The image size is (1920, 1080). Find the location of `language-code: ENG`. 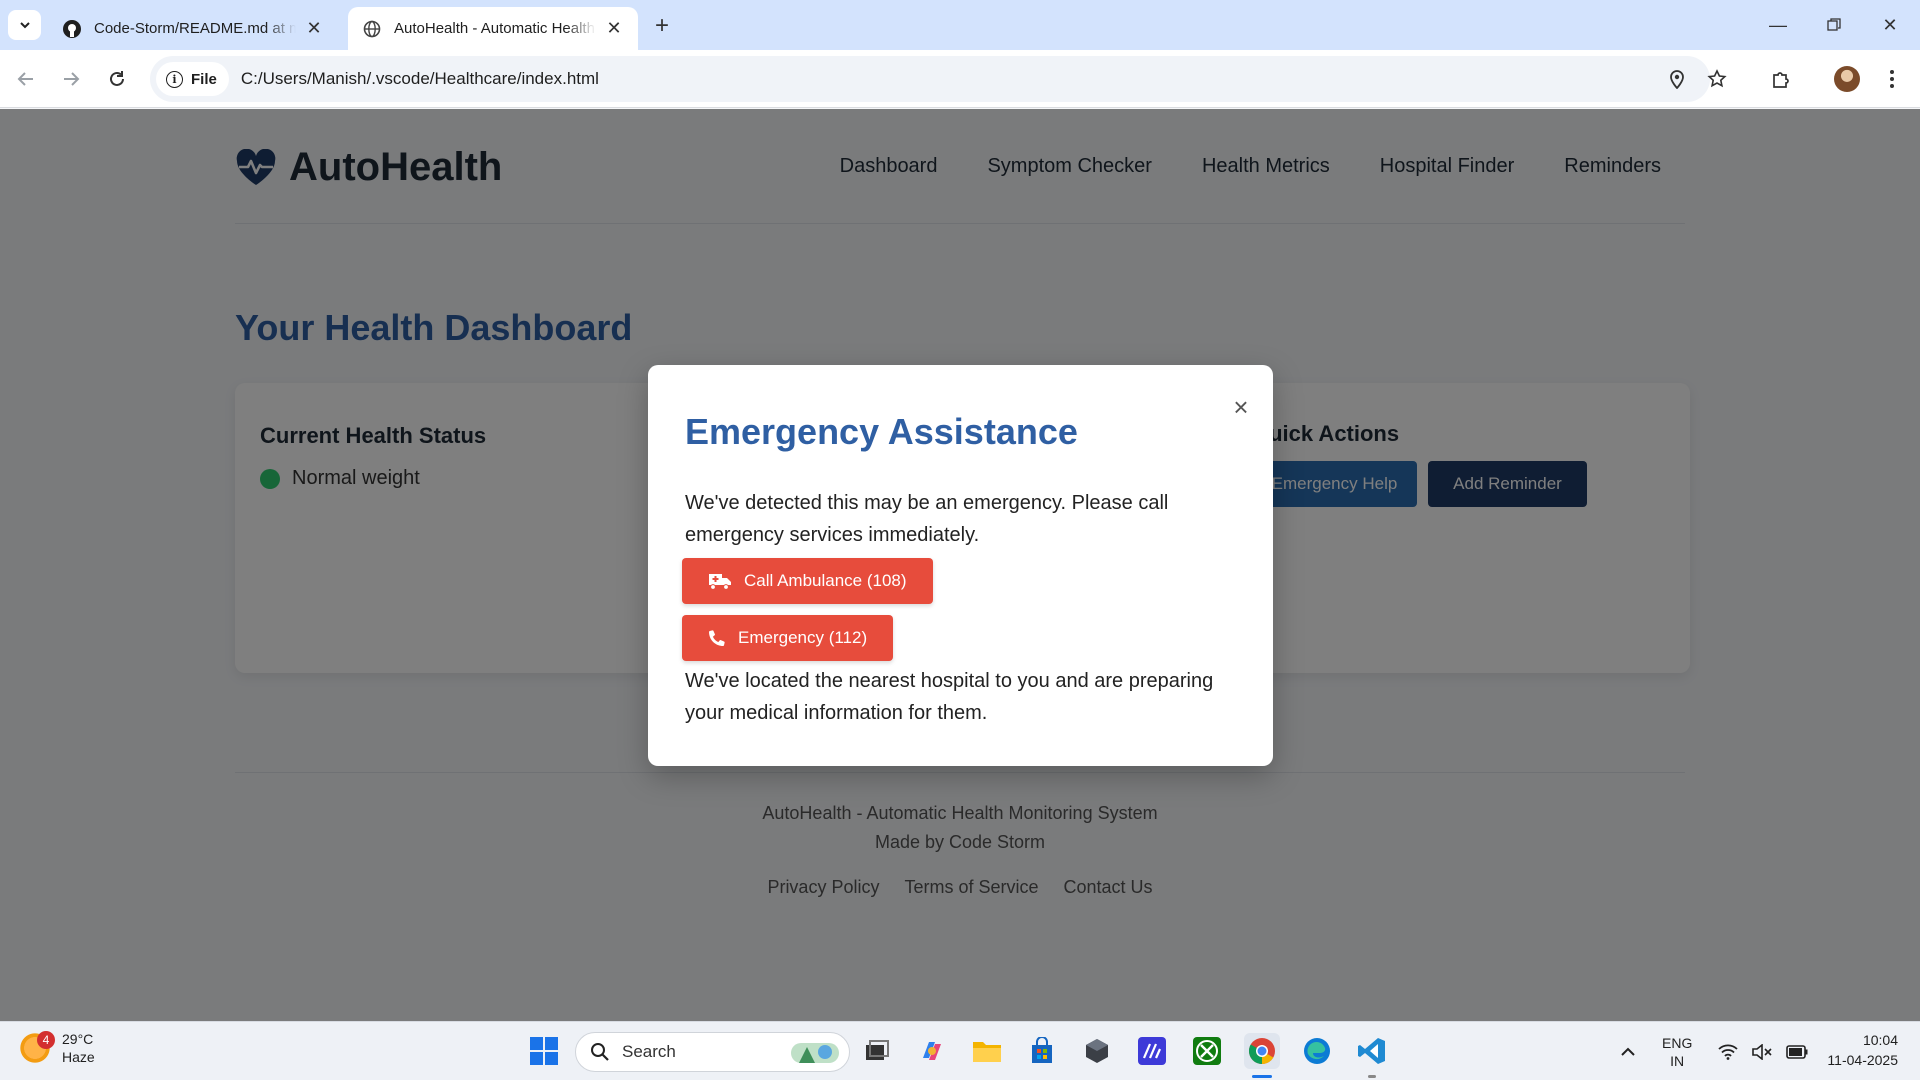

language-code: ENG is located at coordinates (1677, 1042).